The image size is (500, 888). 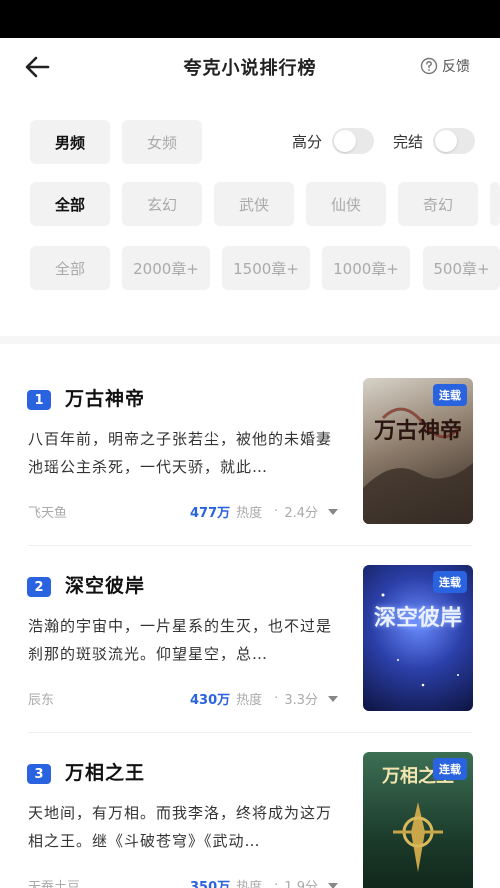 What do you see at coordinates (210, 884) in the screenshot?
I see `heat-value: 350万` at bounding box center [210, 884].